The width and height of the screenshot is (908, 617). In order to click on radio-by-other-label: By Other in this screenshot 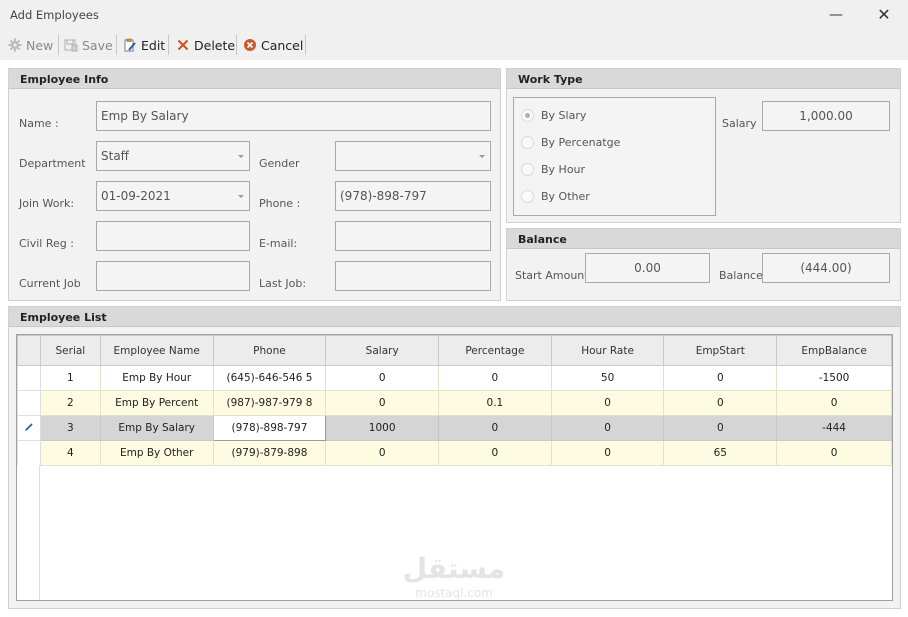, I will do `click(565, 196)`.